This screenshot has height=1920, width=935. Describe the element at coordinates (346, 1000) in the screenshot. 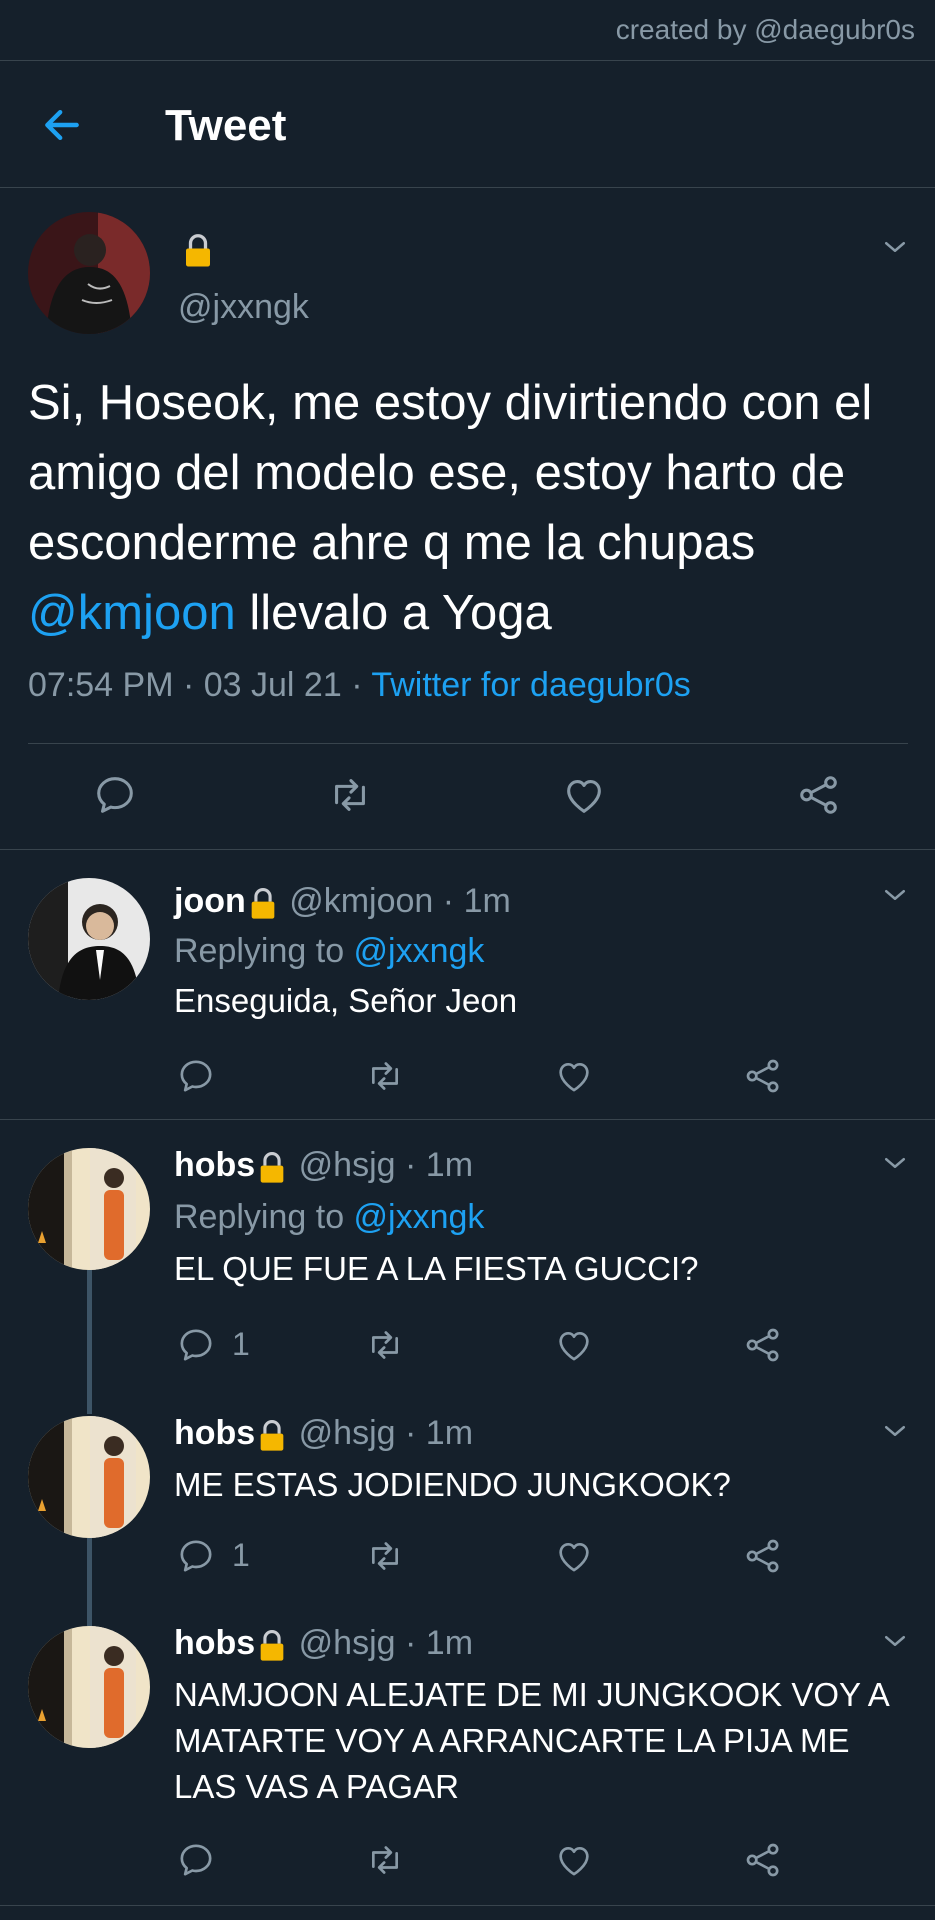

I see `reply-text: Enseguida, Señor Jeon` at that location.